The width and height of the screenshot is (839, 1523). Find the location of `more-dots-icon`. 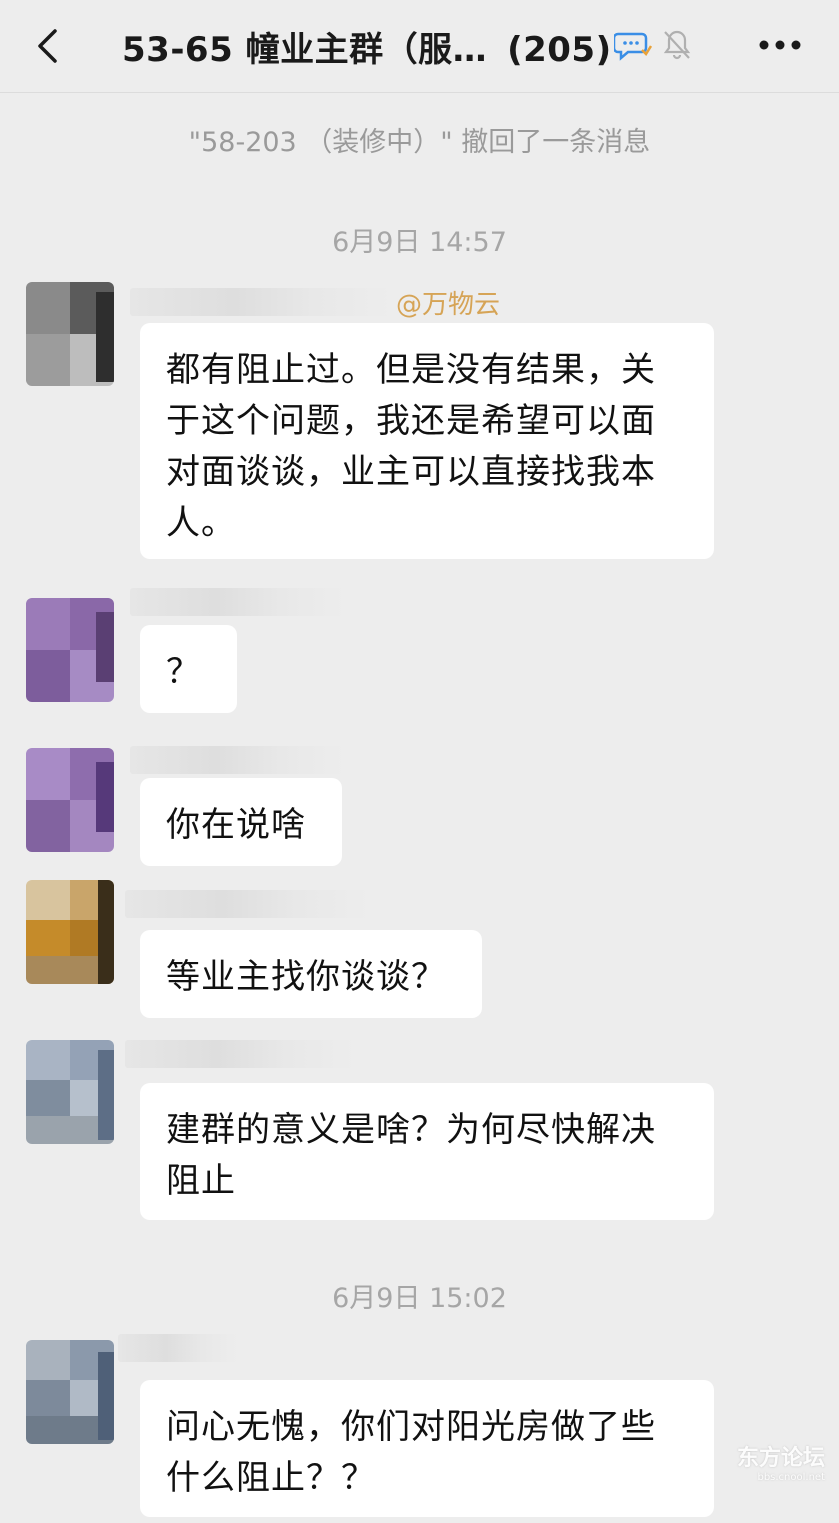

more-dots-icon is located at coordinates (780, 45).